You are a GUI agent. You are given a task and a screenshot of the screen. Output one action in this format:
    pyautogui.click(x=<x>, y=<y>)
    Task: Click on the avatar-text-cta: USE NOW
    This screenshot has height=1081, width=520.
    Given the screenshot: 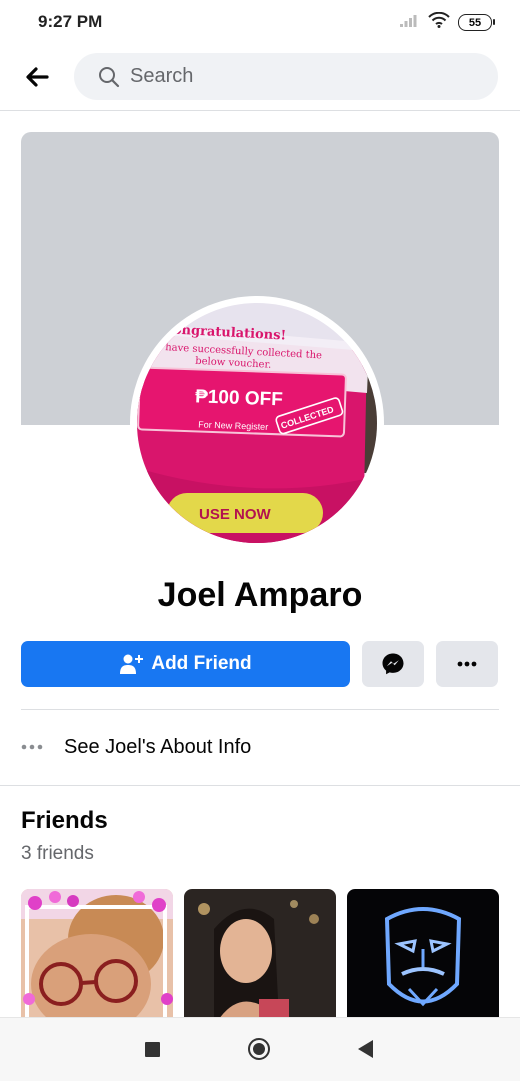 What is the action you would take?
    pyautogui.click(x=235, y=514)
    